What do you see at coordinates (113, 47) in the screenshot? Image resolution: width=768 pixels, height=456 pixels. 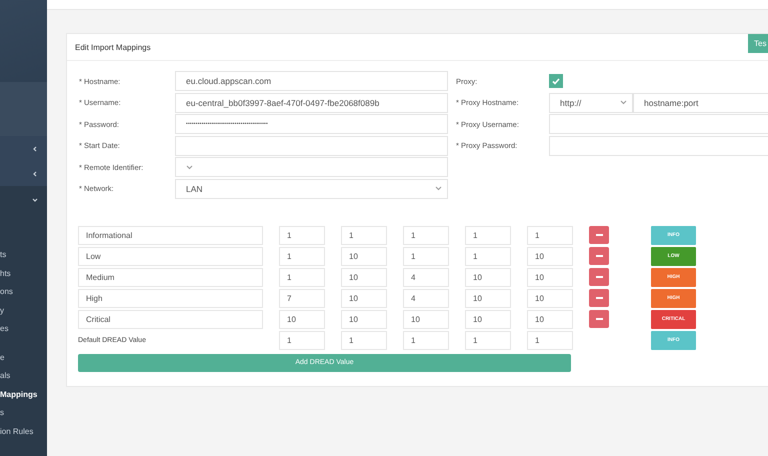 I see `card-title: Edit Import Mappings` at bounding box center [113, 47].